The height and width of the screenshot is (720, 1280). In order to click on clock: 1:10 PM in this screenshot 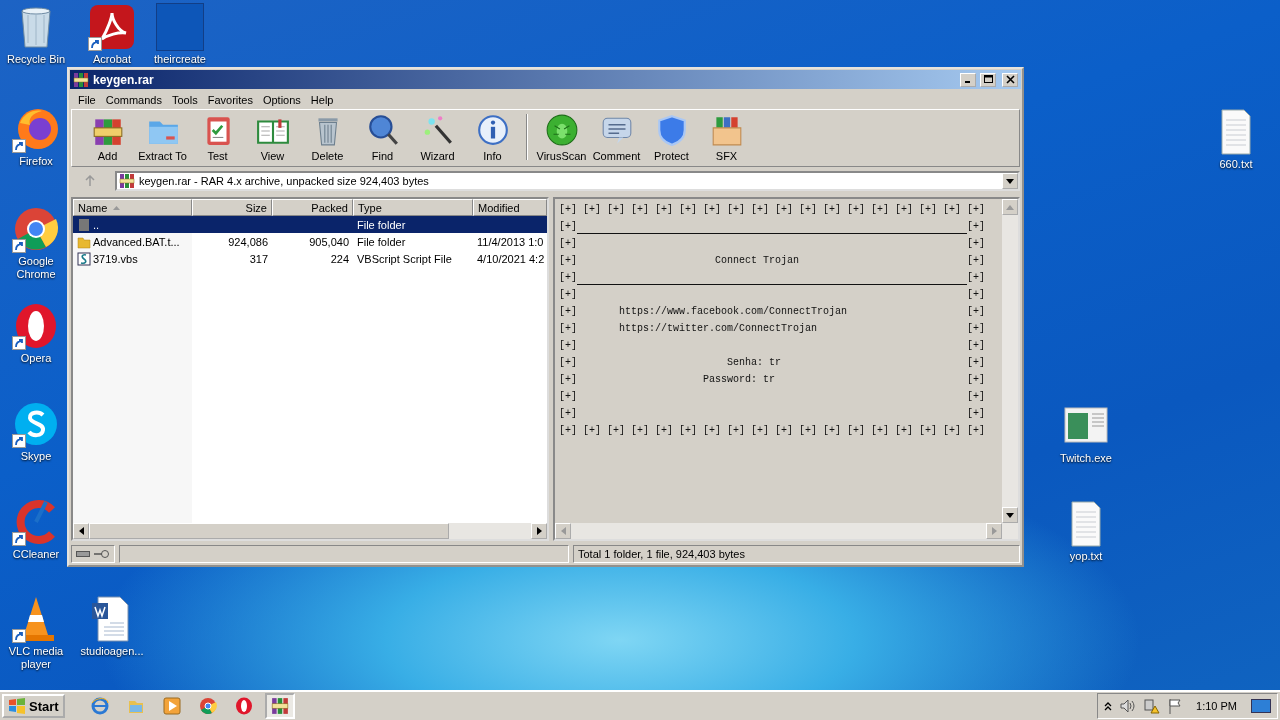, I will do `click(1216, 706)`.